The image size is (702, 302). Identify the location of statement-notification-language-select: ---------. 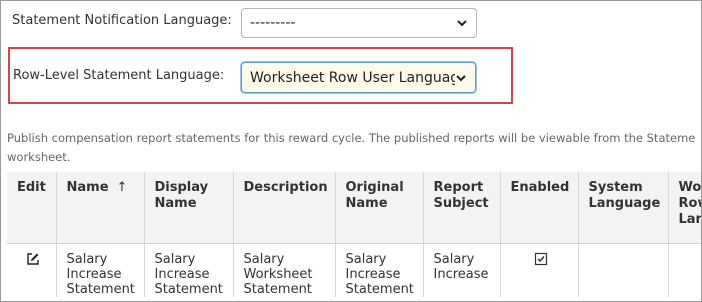
(359, 23).